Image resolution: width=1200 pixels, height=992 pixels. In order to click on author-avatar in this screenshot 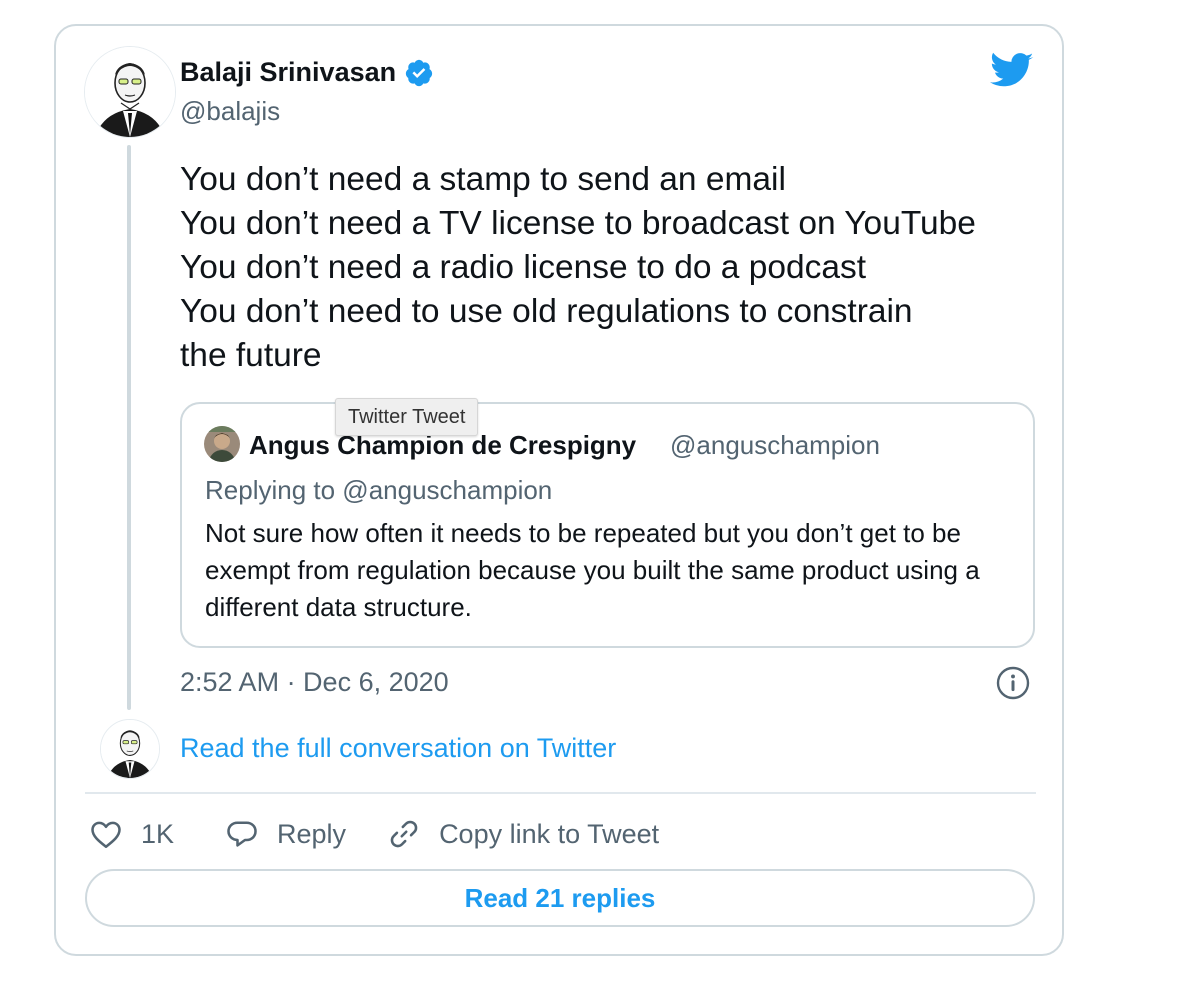, I will do `click(130, 92)`.